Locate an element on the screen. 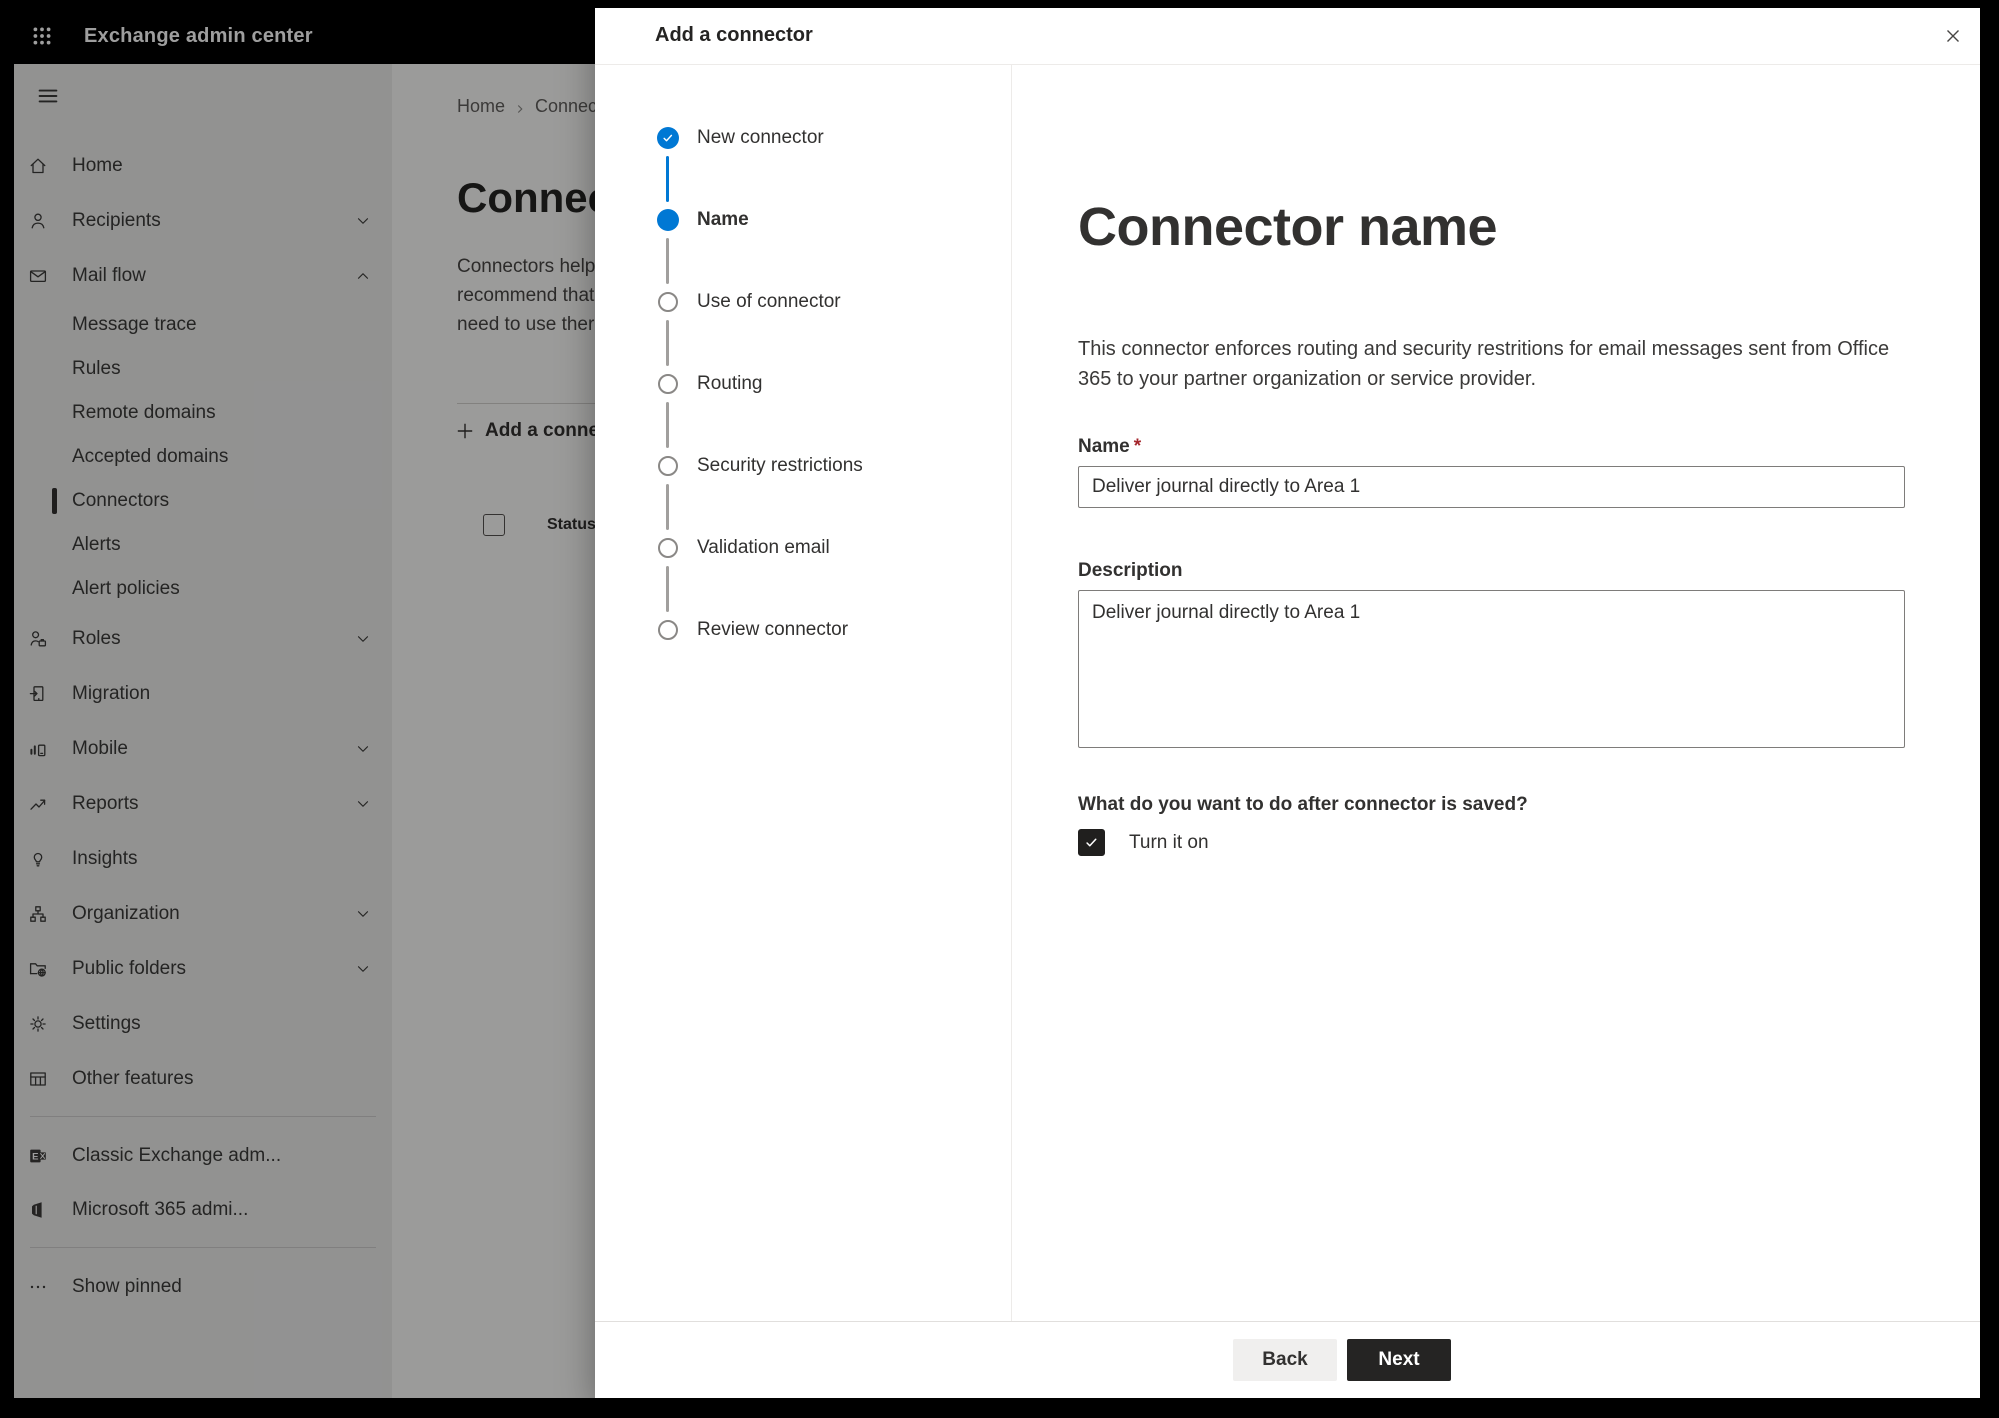 The width and height of the screenshot is (1999, 1418). turn-it-on-label: Turn it on is located at coordinates (1169, 842).